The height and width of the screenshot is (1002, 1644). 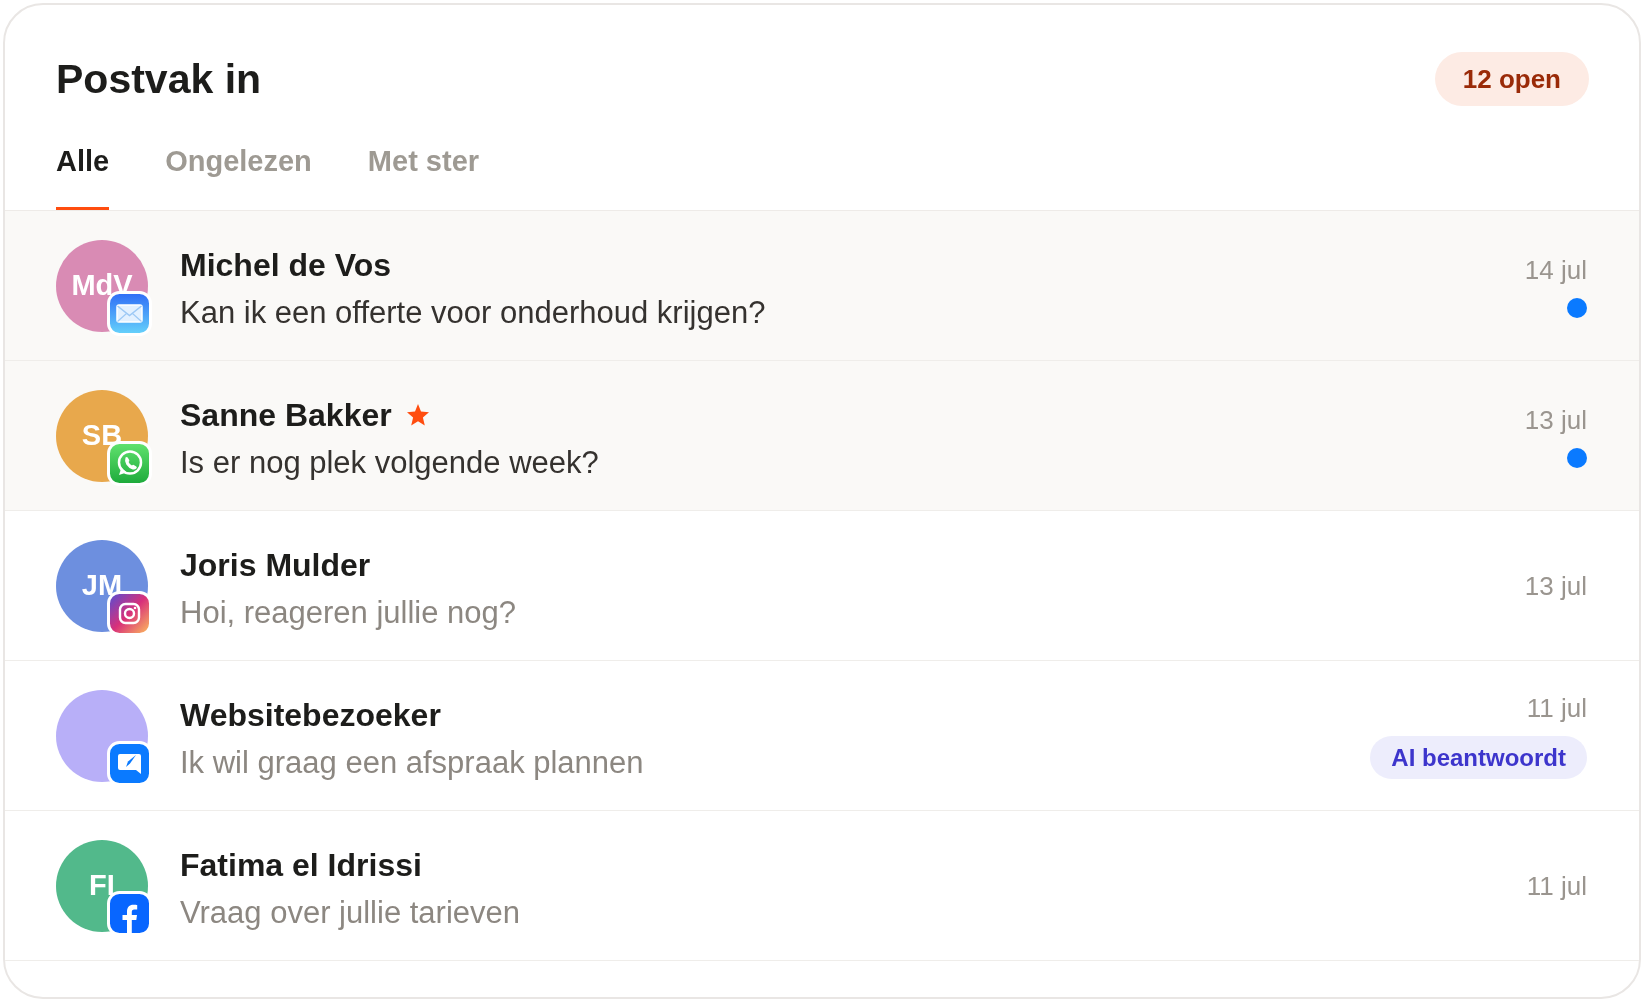 I want to click on contact-name: Sanne Bakker, so click(x=286, y=414).